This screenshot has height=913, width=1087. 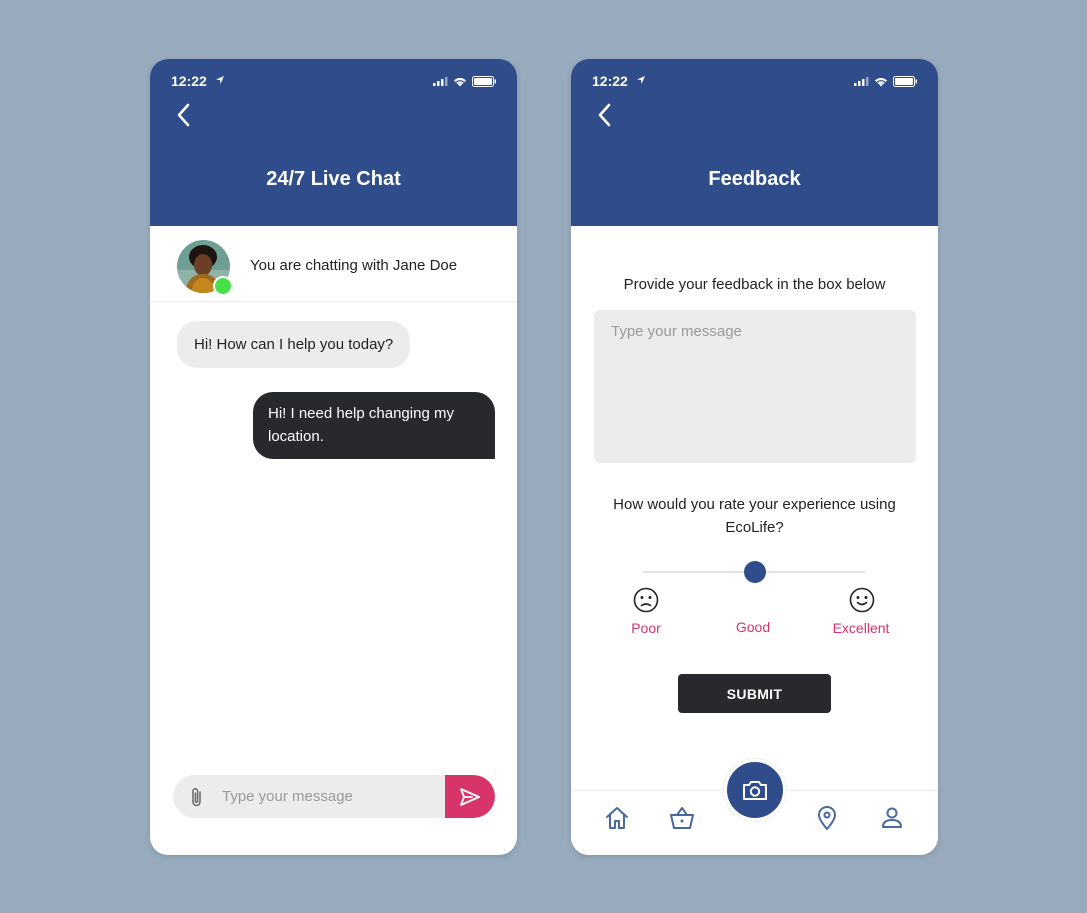 I want to click on chatting-with-text: You are chatting with Jane Doe, so click(x=354, y=265).